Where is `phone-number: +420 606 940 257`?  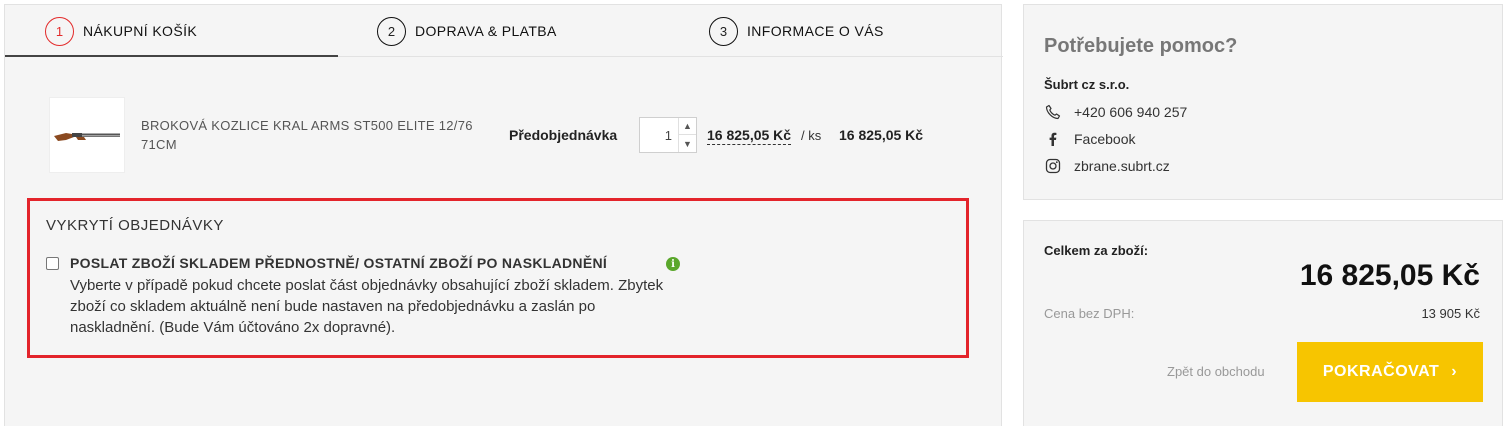
phone-number: +420 606 940 257 is located at coordinates (1131, 112).